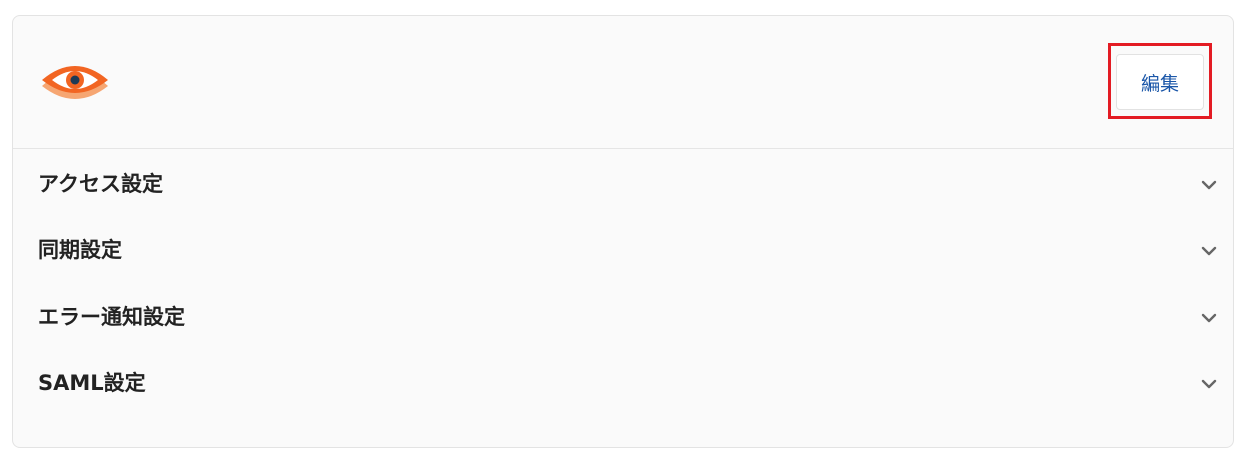 The image size is (1245, 463). I want to click on section-label: エラー通知設定, so click(111, 317).